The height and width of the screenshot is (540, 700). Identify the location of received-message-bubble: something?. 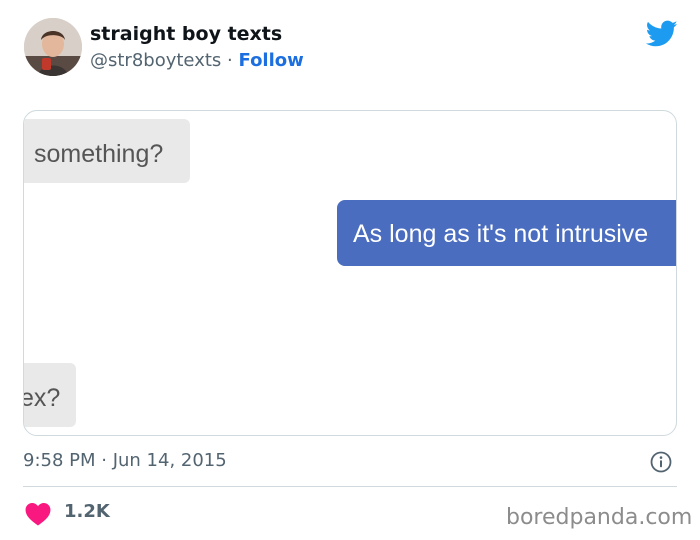
(107, 151).